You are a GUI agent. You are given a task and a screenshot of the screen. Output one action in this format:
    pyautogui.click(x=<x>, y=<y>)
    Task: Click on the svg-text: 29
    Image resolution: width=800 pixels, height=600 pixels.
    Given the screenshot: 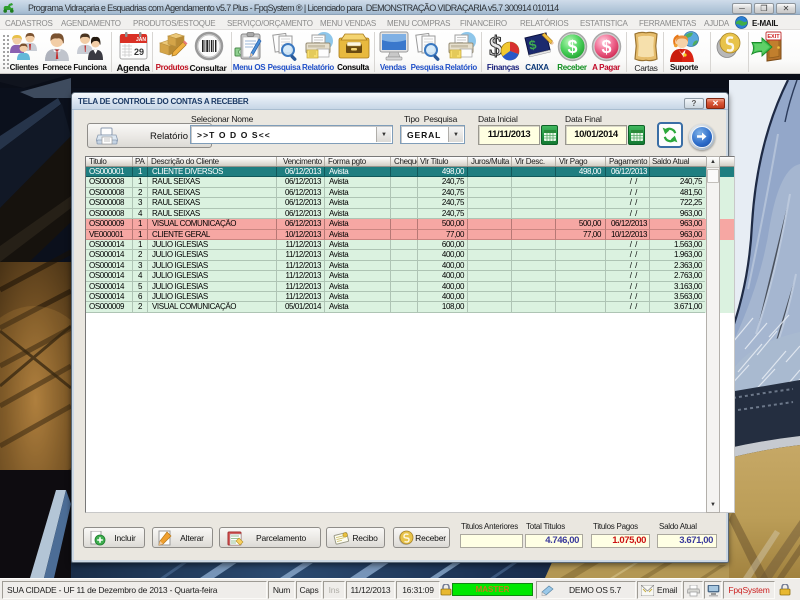 What is the action you would take?
    pyautogui.click(x=139, y=52)
    